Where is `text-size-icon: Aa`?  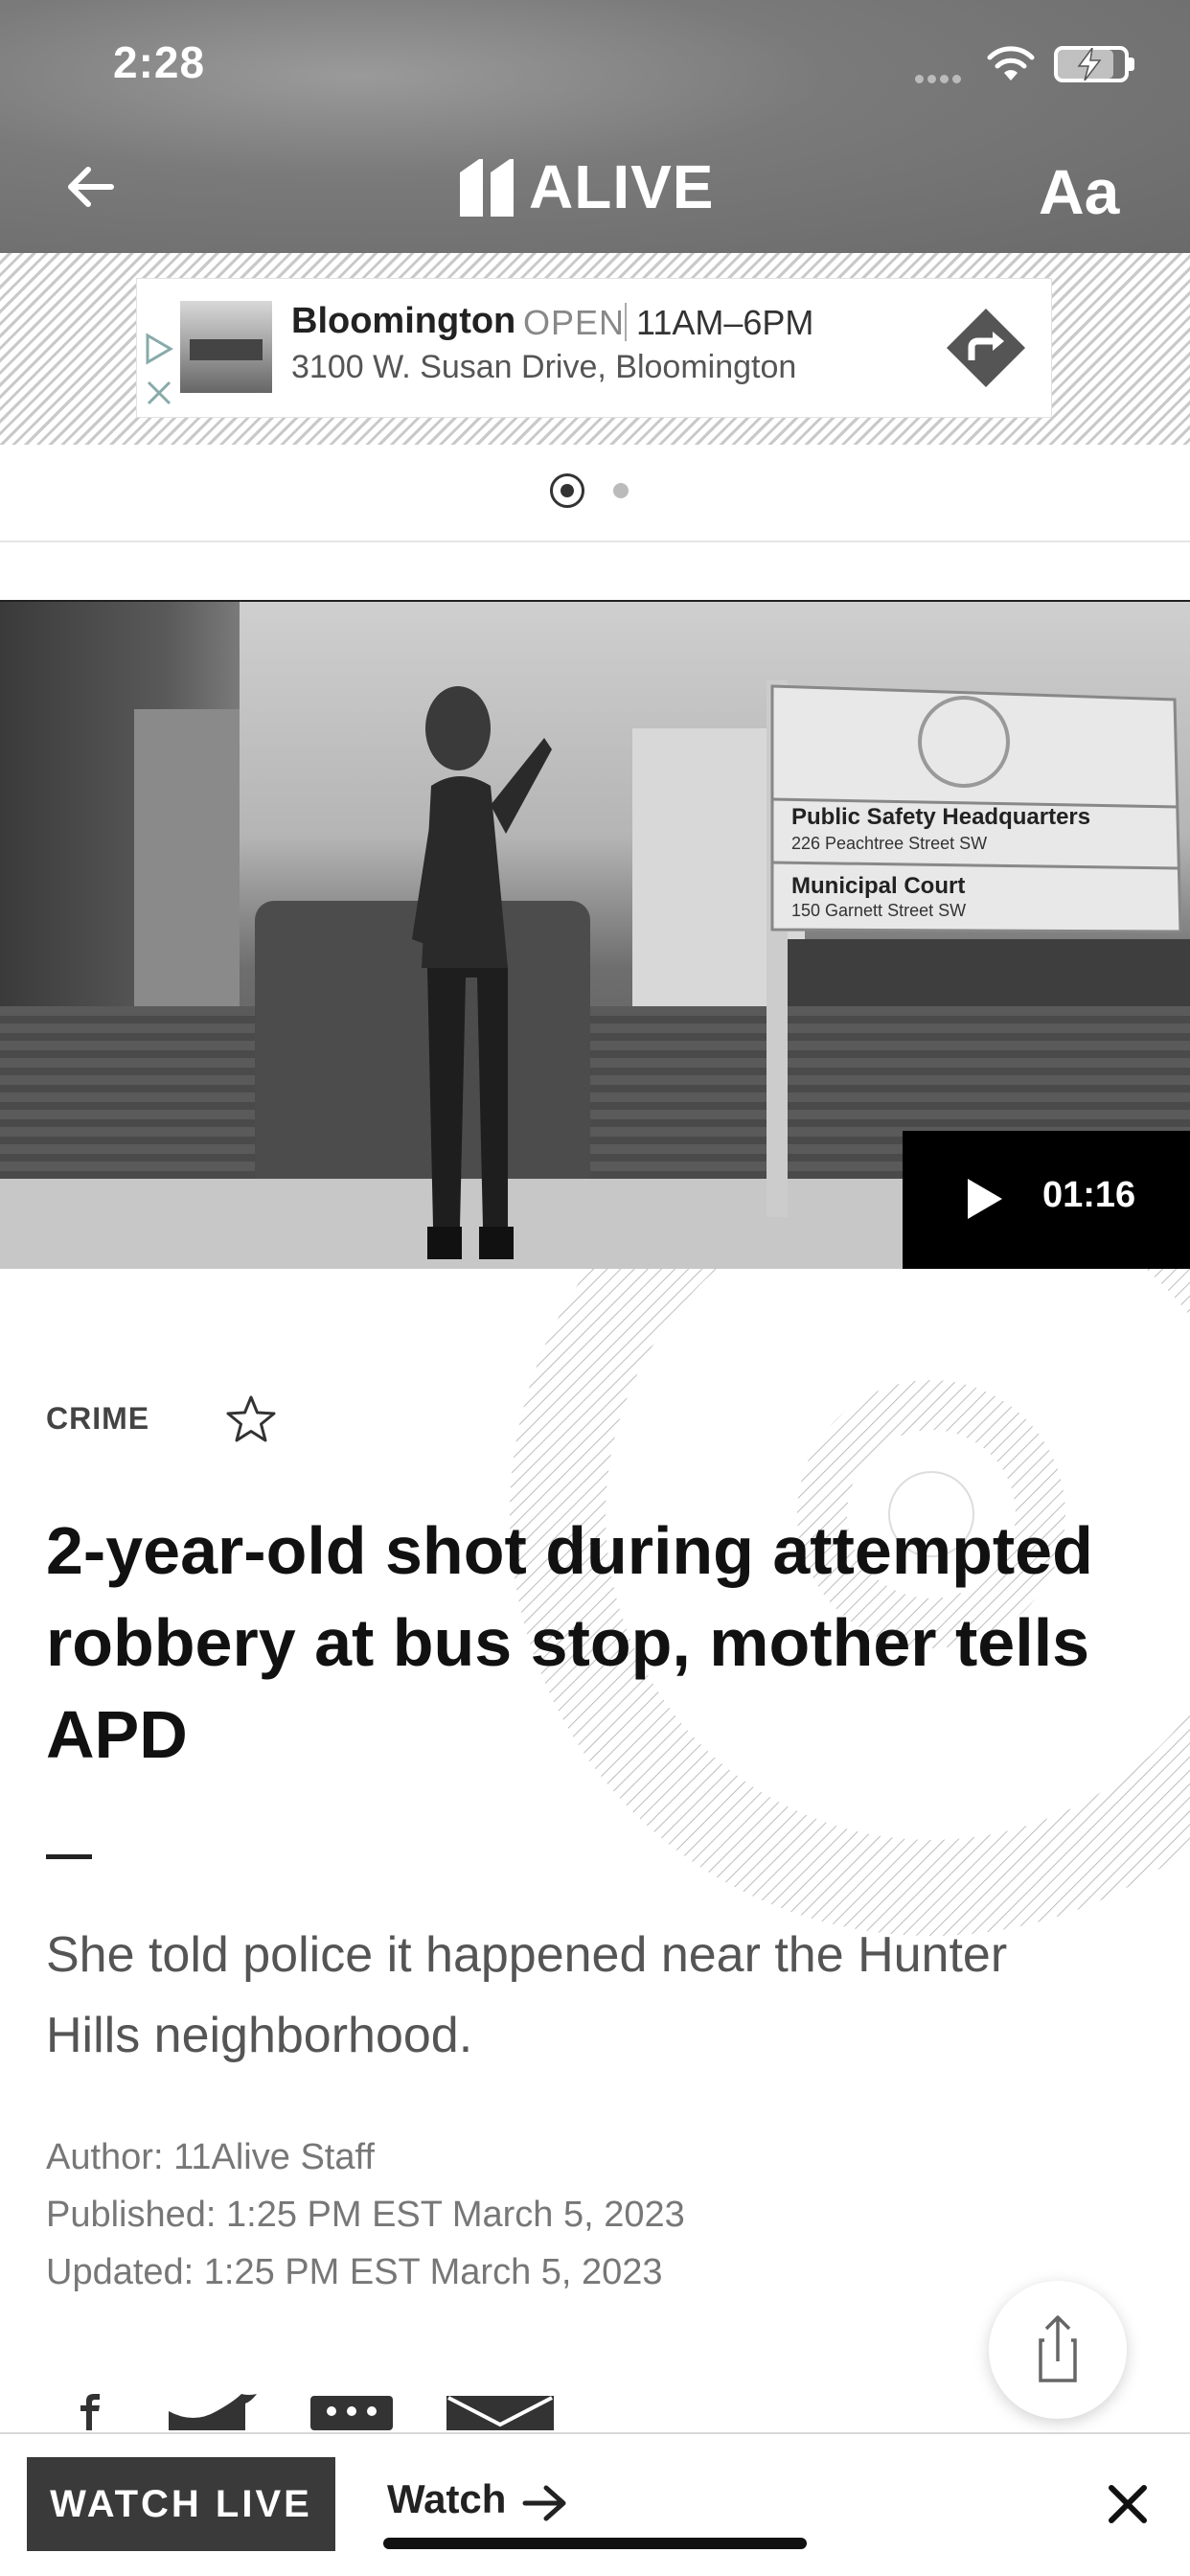 text-size-icon: Aa is located at coordinates (1079, 191).